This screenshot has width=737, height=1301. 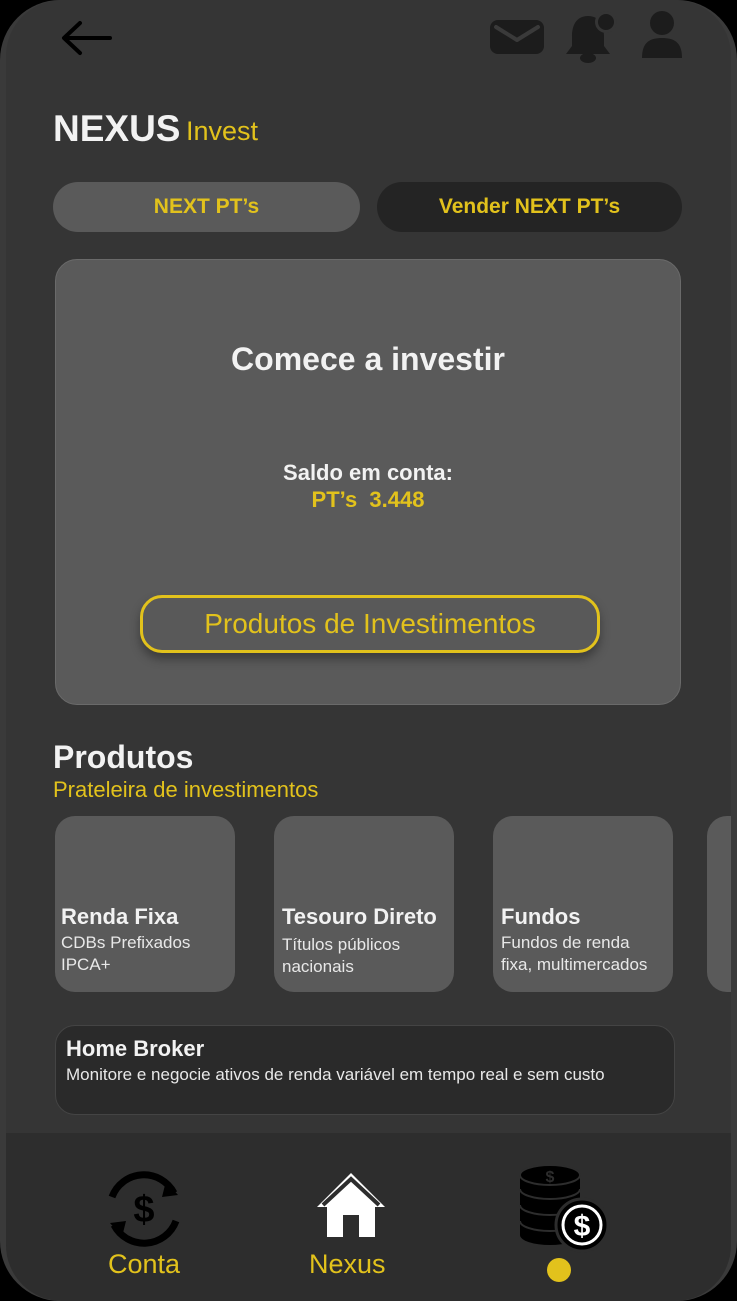 I want to click on hero-title: Comece a investir, so click(x=368, y=359).